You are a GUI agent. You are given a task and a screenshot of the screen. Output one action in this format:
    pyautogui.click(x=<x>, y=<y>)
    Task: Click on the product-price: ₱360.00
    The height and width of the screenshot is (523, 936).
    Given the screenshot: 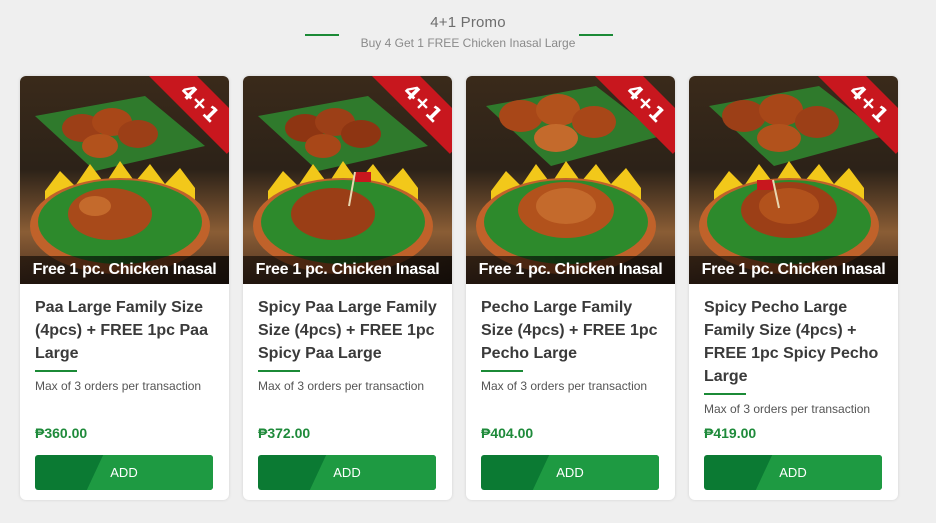 What is the action you would take?
    pyautogui.click(x=61, y=433)
    